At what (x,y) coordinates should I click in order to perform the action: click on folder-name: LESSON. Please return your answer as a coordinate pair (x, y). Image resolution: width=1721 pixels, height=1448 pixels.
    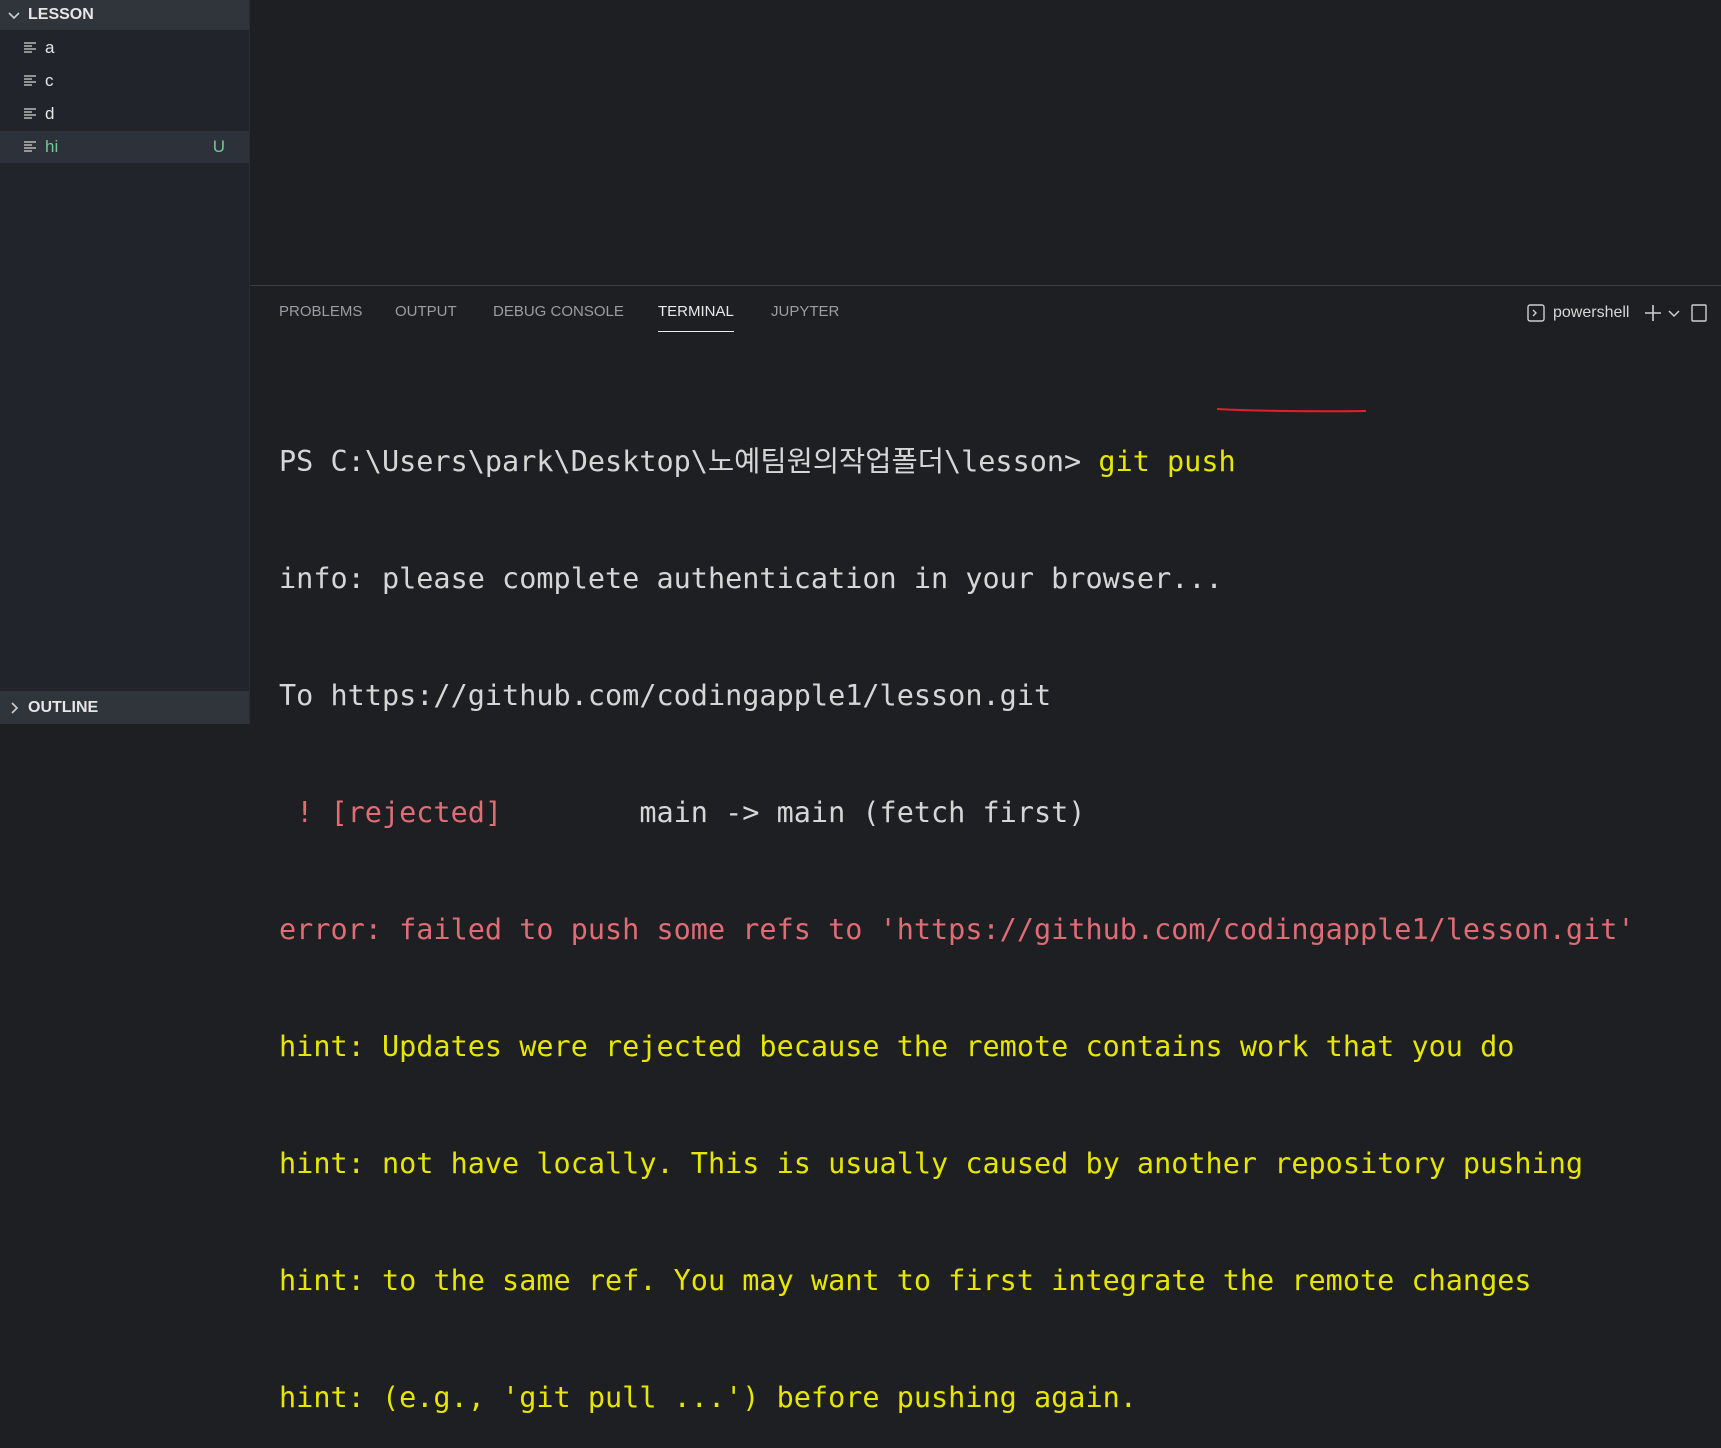
    Looking at the image, I should click on (61, 14).